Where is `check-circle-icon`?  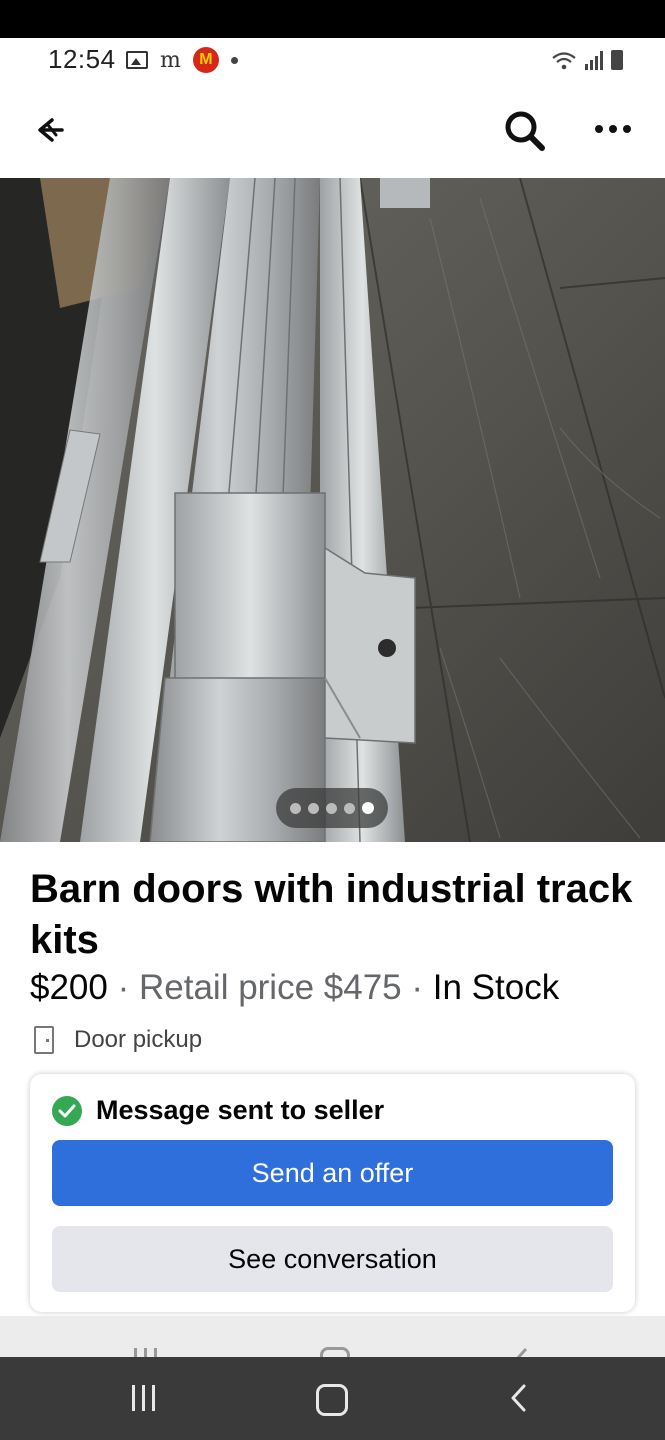 check-circle-icon is located at coordinates (67, 1111).